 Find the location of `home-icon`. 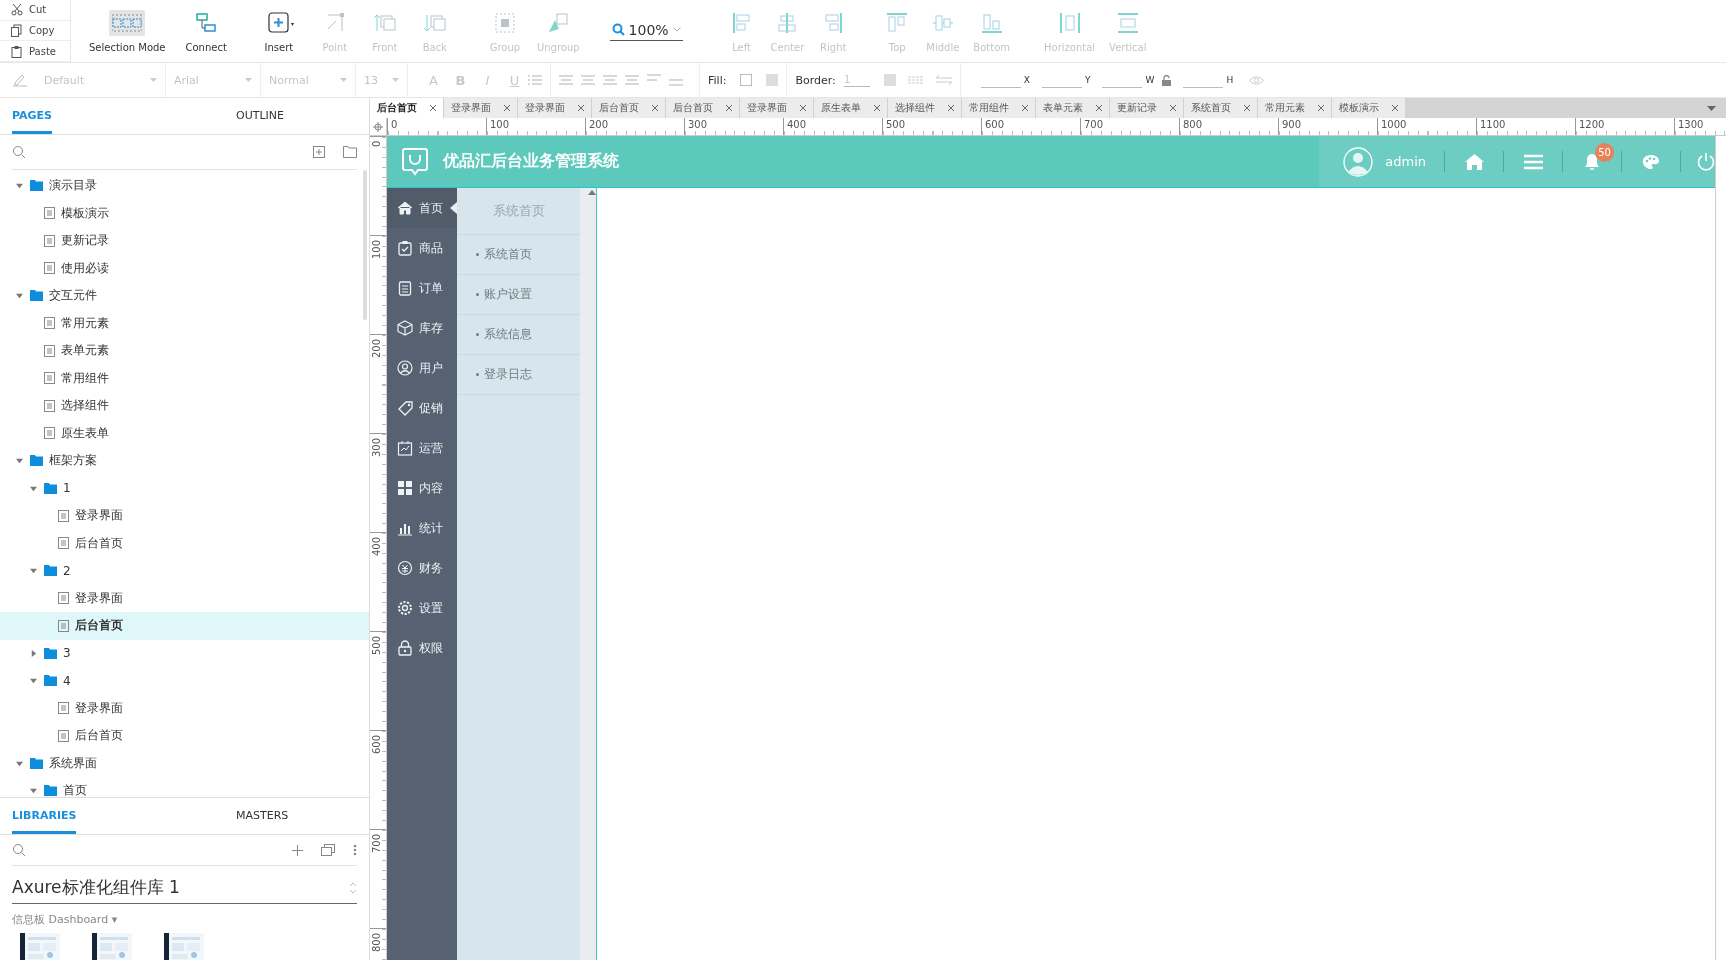

home-icon is located at coordinates (1474, 161).